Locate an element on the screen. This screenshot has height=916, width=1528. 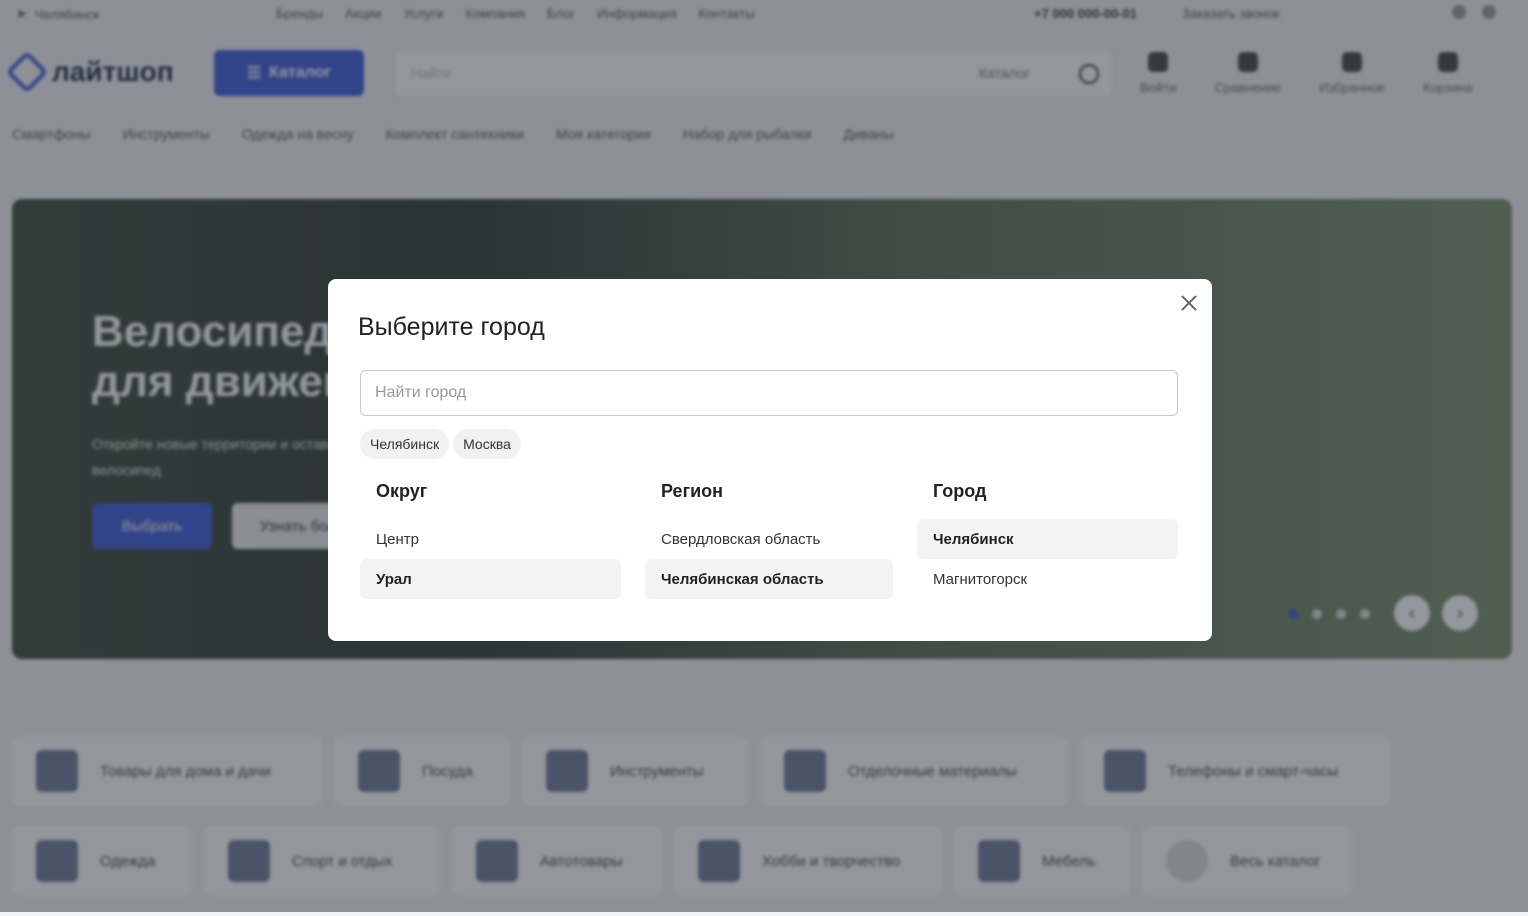
quick-city-list: Челябинск Москва is located at coordinates (440, 444).